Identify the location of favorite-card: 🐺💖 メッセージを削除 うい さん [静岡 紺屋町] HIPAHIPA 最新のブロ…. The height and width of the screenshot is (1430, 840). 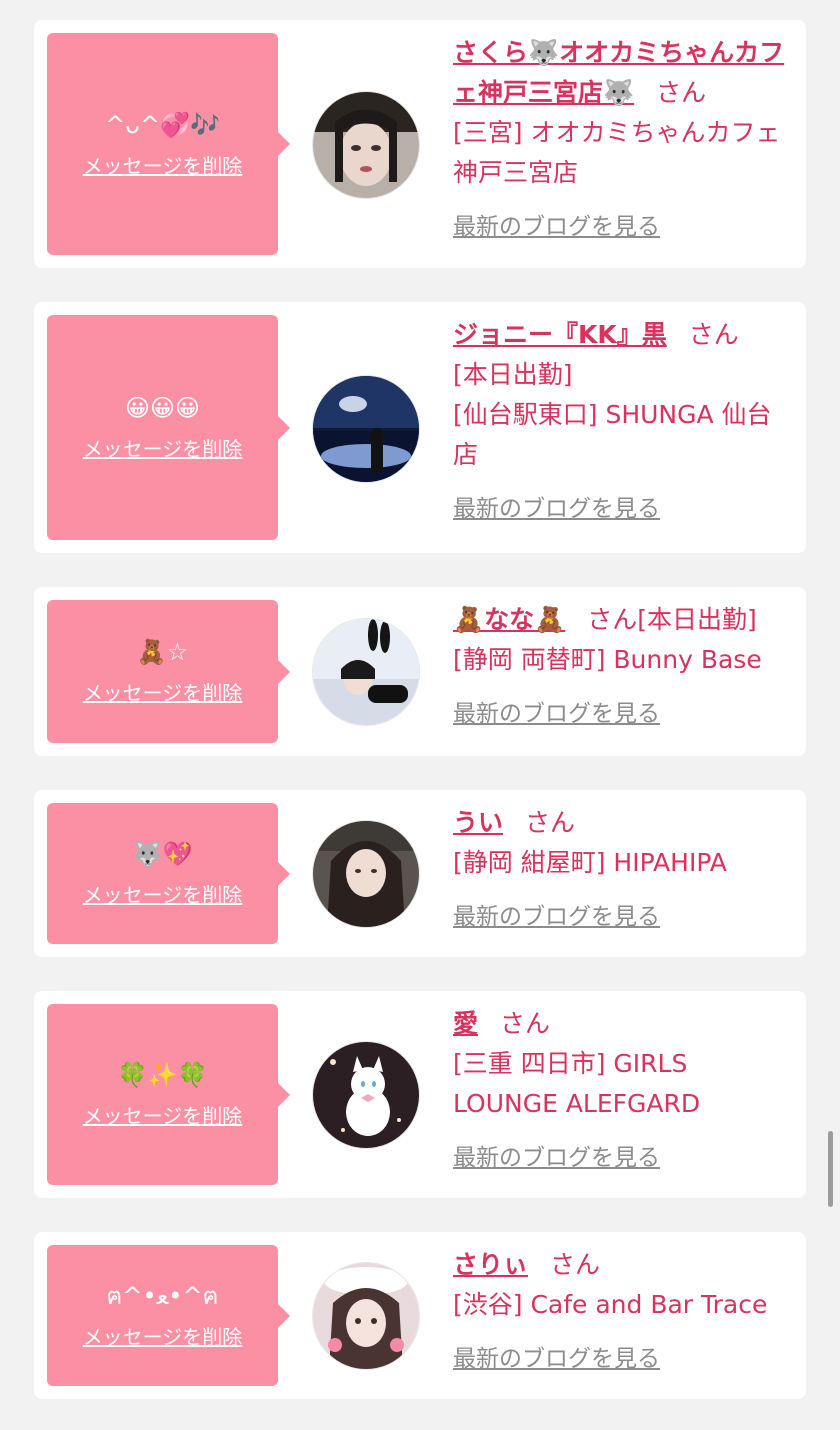
(420, 873).